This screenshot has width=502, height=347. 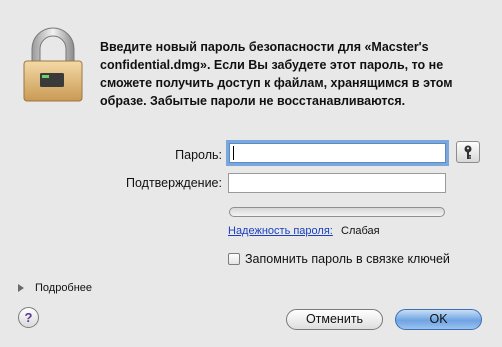 What do you see at coordinates (280, 231) in the screenshot?
I see `password-strength-link: Надежность пароля:` at bounding box center [280, 231].